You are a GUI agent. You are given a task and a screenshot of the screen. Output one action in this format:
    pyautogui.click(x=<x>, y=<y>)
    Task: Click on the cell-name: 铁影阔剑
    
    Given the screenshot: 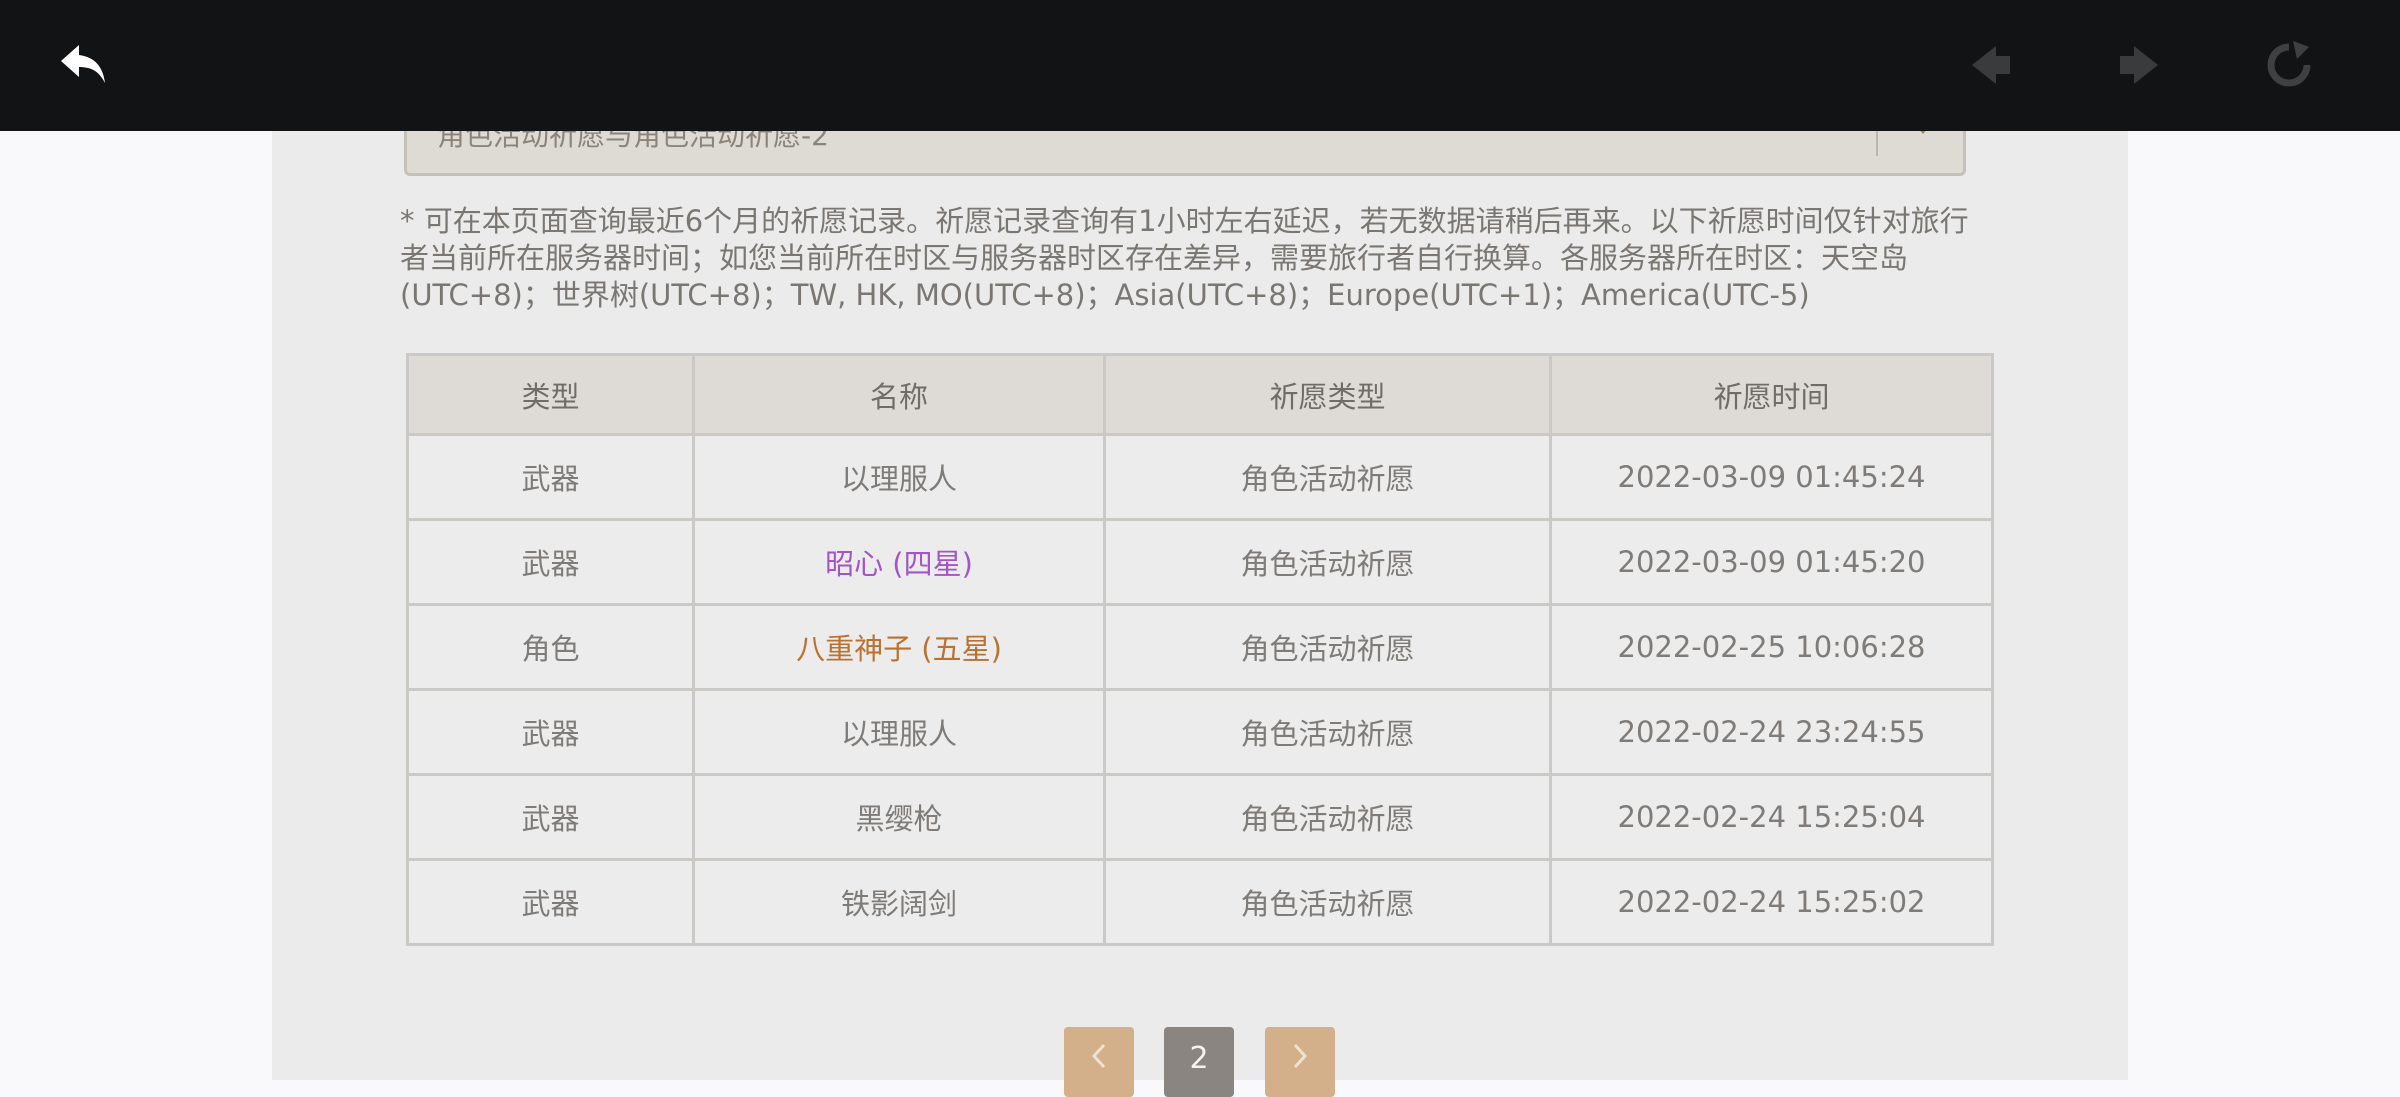 What is the action you would take?
    pyautogui.click(x=899, y=902)
    